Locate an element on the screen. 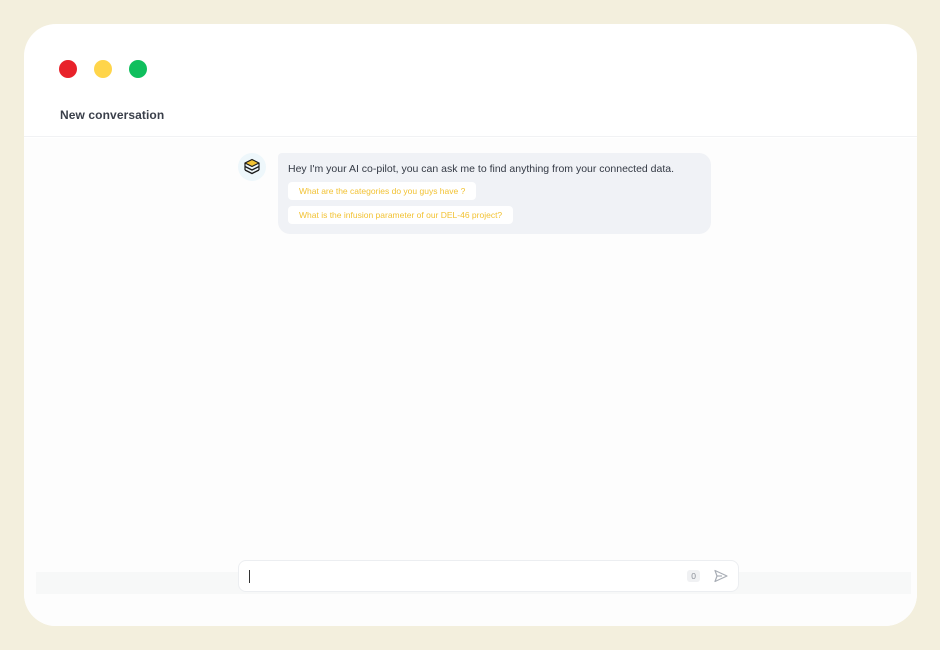 This screenshot has height=650, width=940. send-button is located at coordinates (721, 576).